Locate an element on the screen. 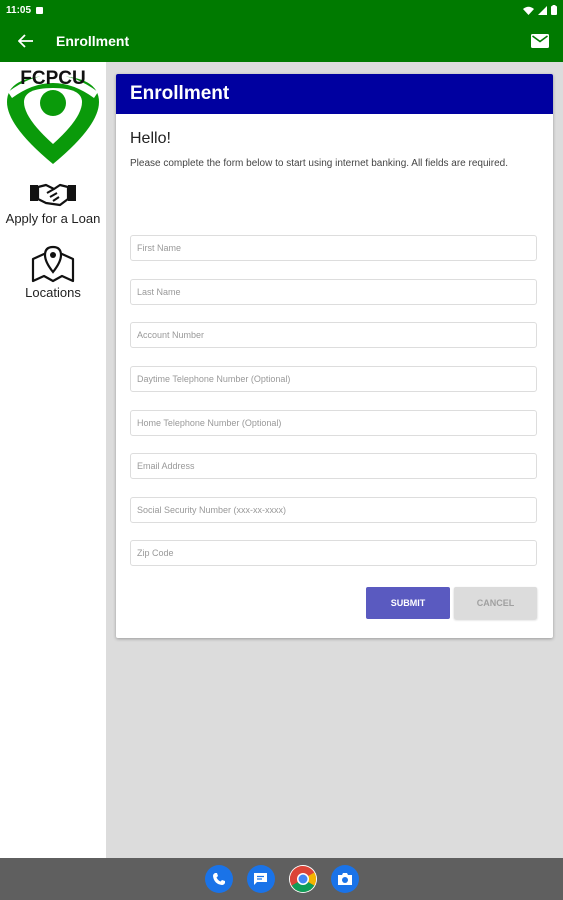 The height and width of the screenshot is (900, 563). last-name-field is located at coordinates (333, 292).